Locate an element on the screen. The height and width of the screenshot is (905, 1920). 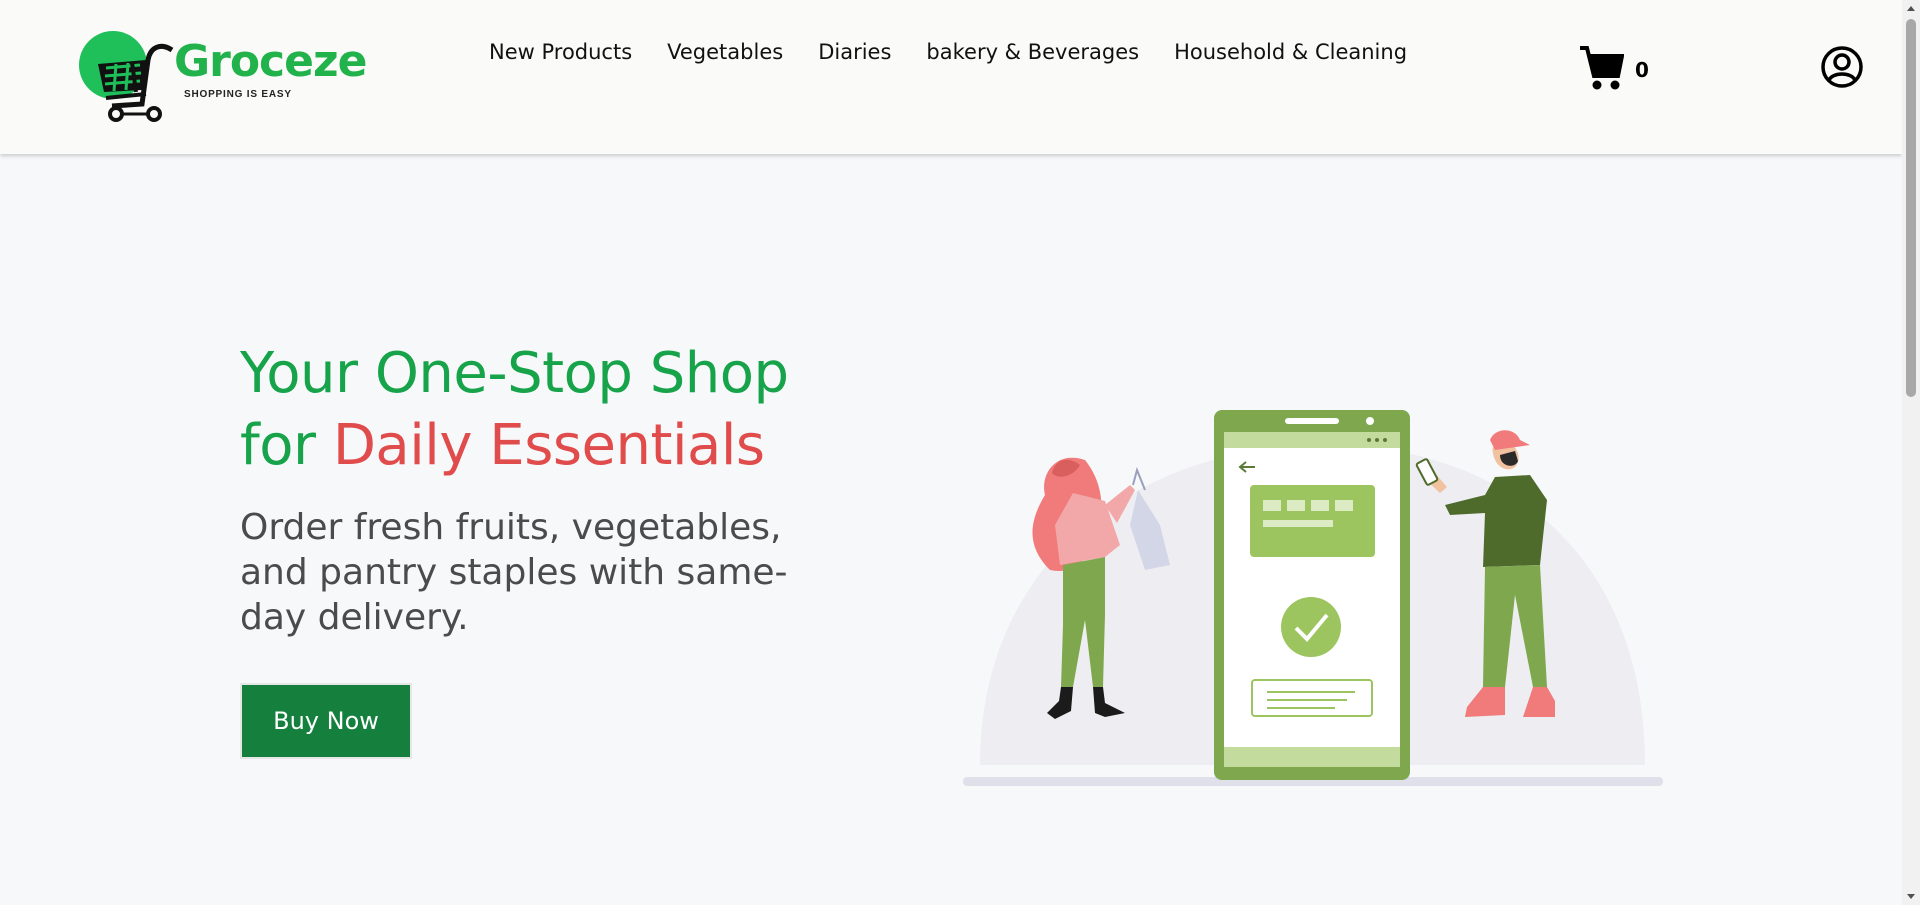
nav-vegetables: Vegetables is located at coordinates (725, 53).